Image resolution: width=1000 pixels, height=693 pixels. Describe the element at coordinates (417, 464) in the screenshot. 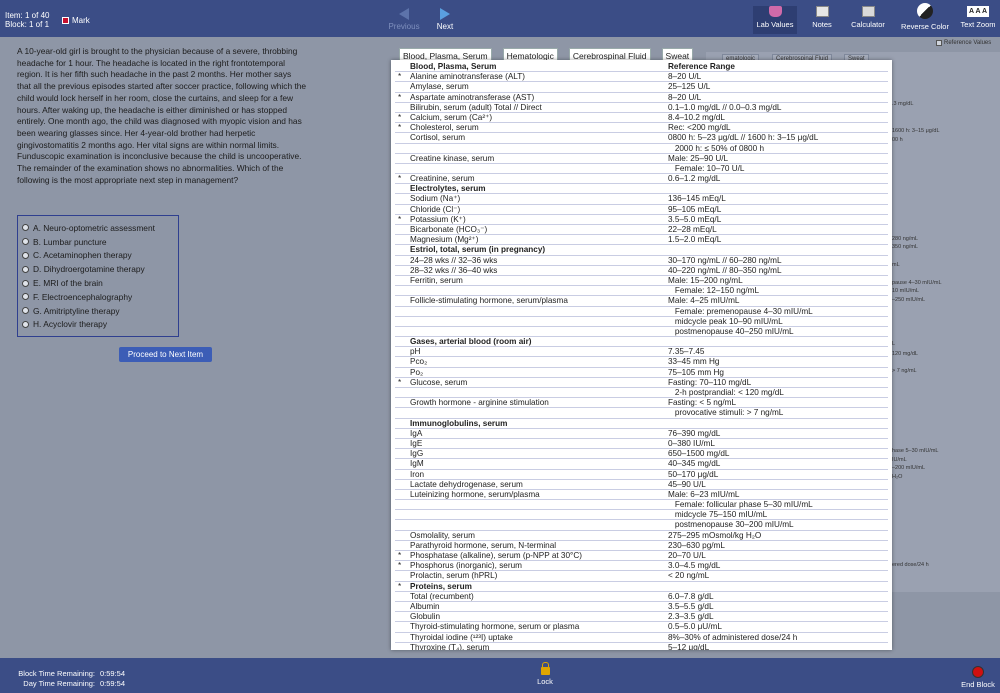

I see `row-name: IgM` at that location.